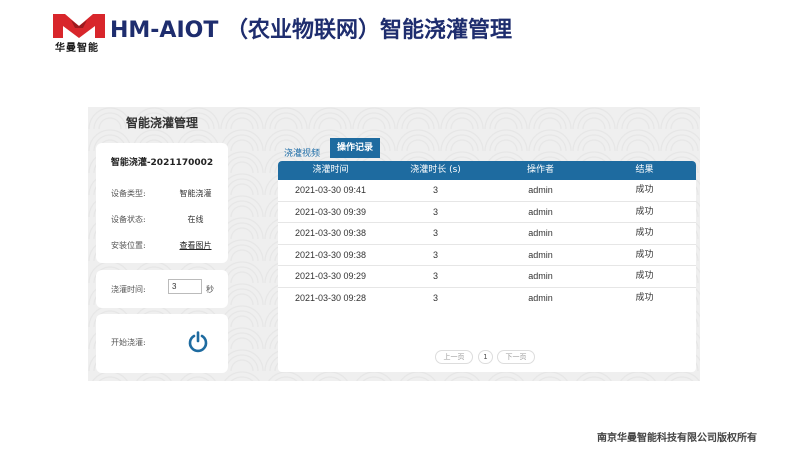 The width and height of the screenshot is (800, 450). I want to click on install-location-label: 安装位置:, so click(128, 245).